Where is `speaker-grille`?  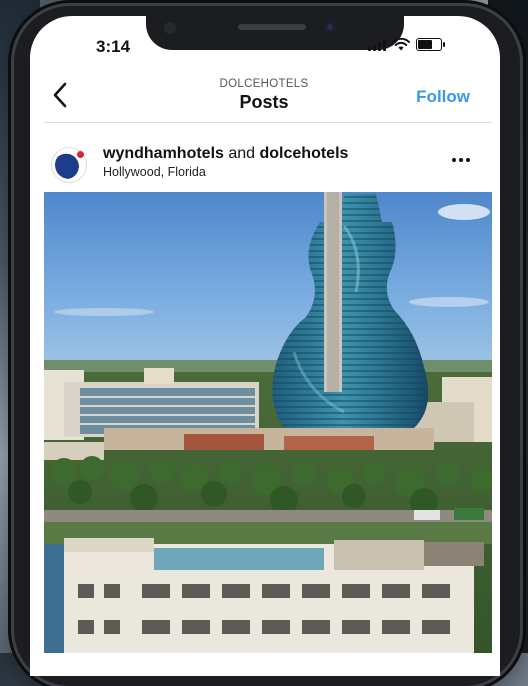
speaker-grille is located at coordinates (272, 27).